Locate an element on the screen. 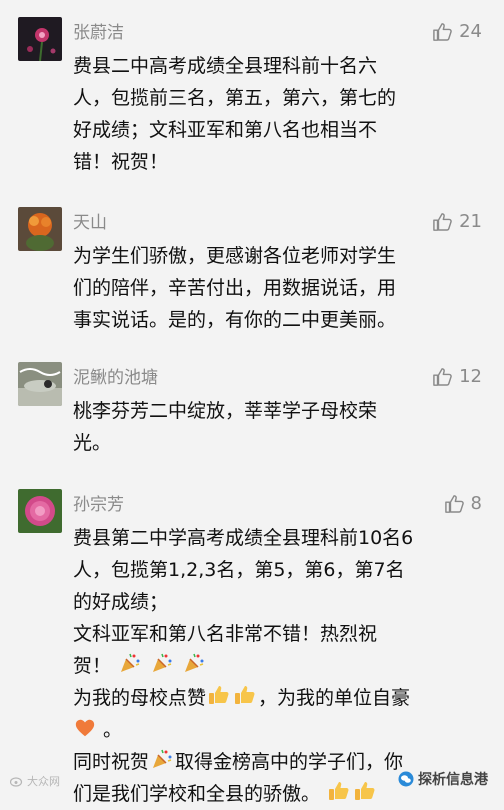  commenter-name: 天山 is located at coordinates (90, 223).